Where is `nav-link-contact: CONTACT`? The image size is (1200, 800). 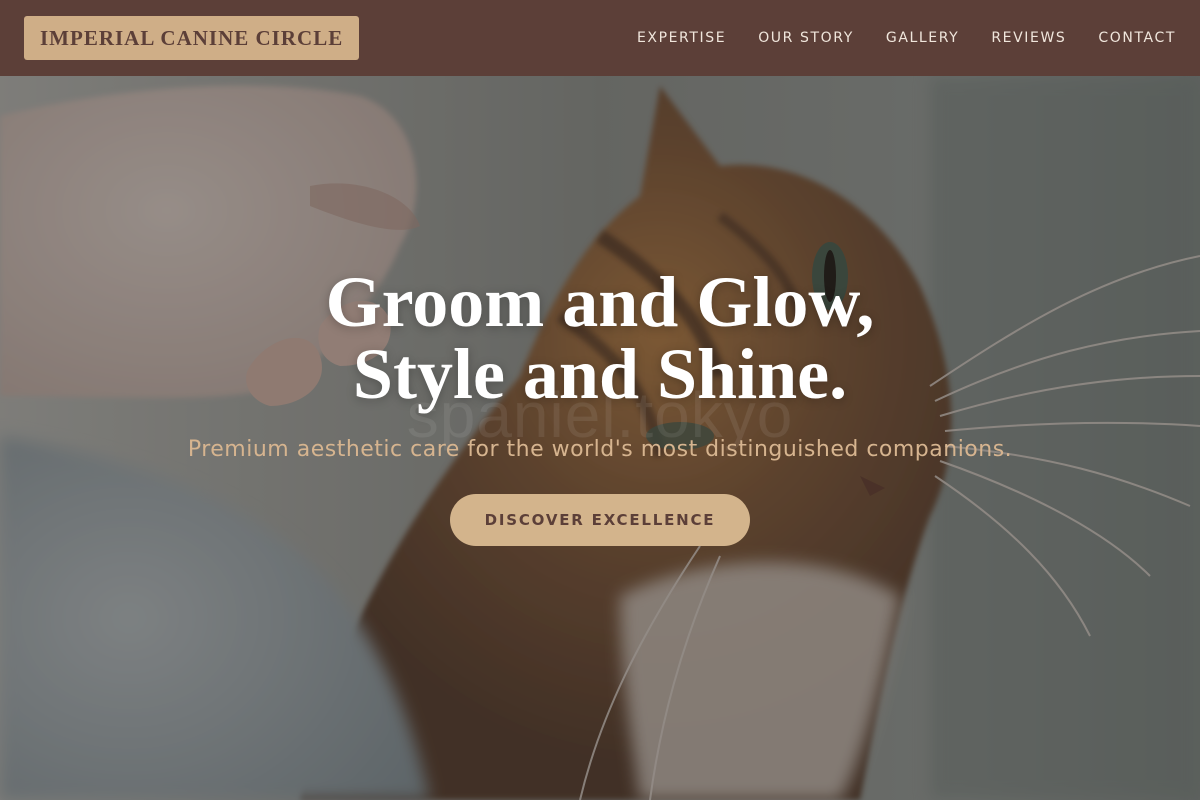
nav-link-contact: CONTACT is located at coordinates (1137, 38).